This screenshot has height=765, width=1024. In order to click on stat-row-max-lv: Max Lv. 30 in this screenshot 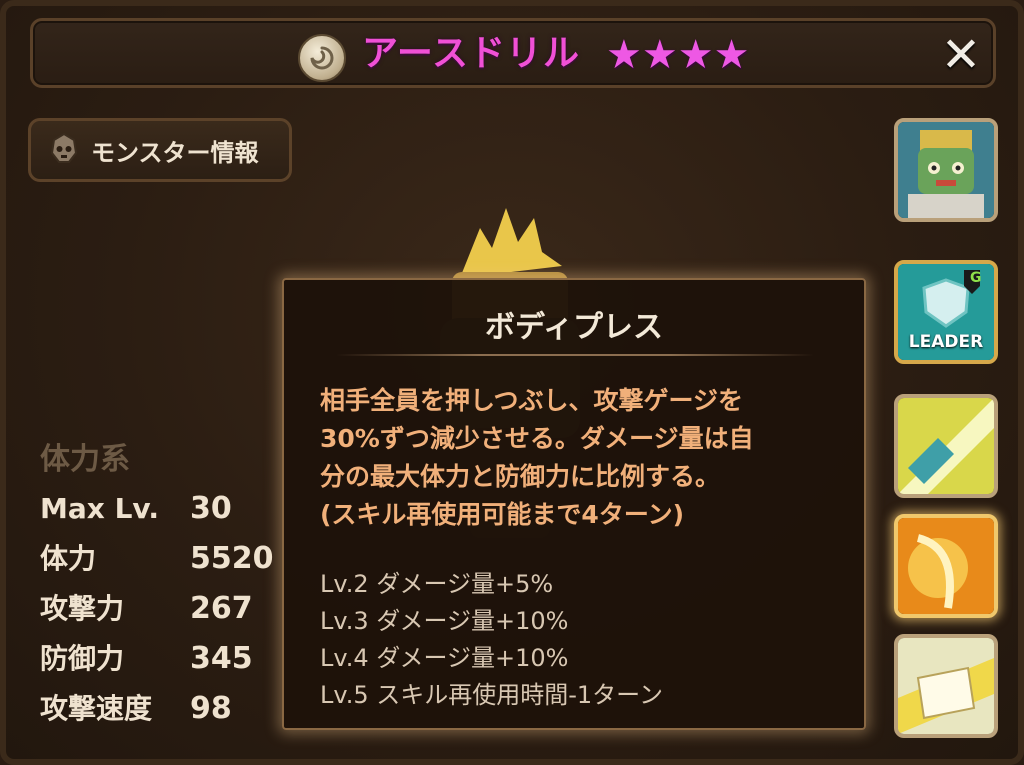, I will do `click(165, 509)`.